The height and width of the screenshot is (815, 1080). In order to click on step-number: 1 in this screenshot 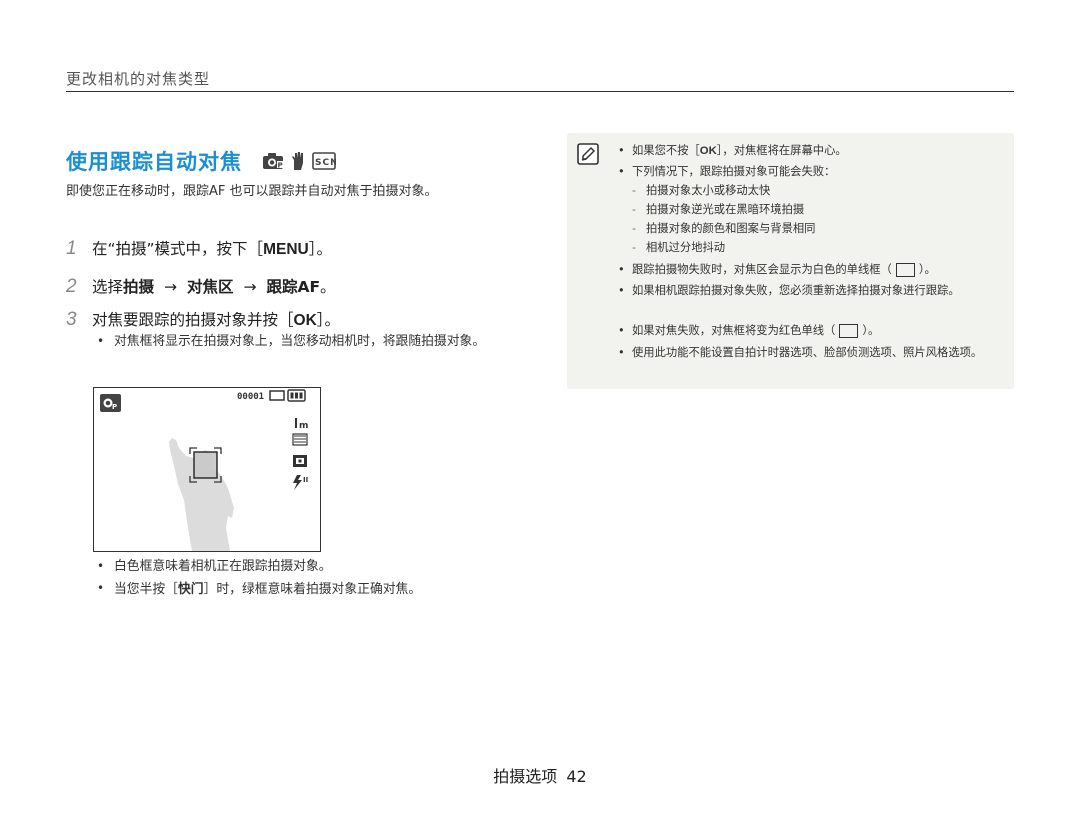, I will do `click(71, 248)`.